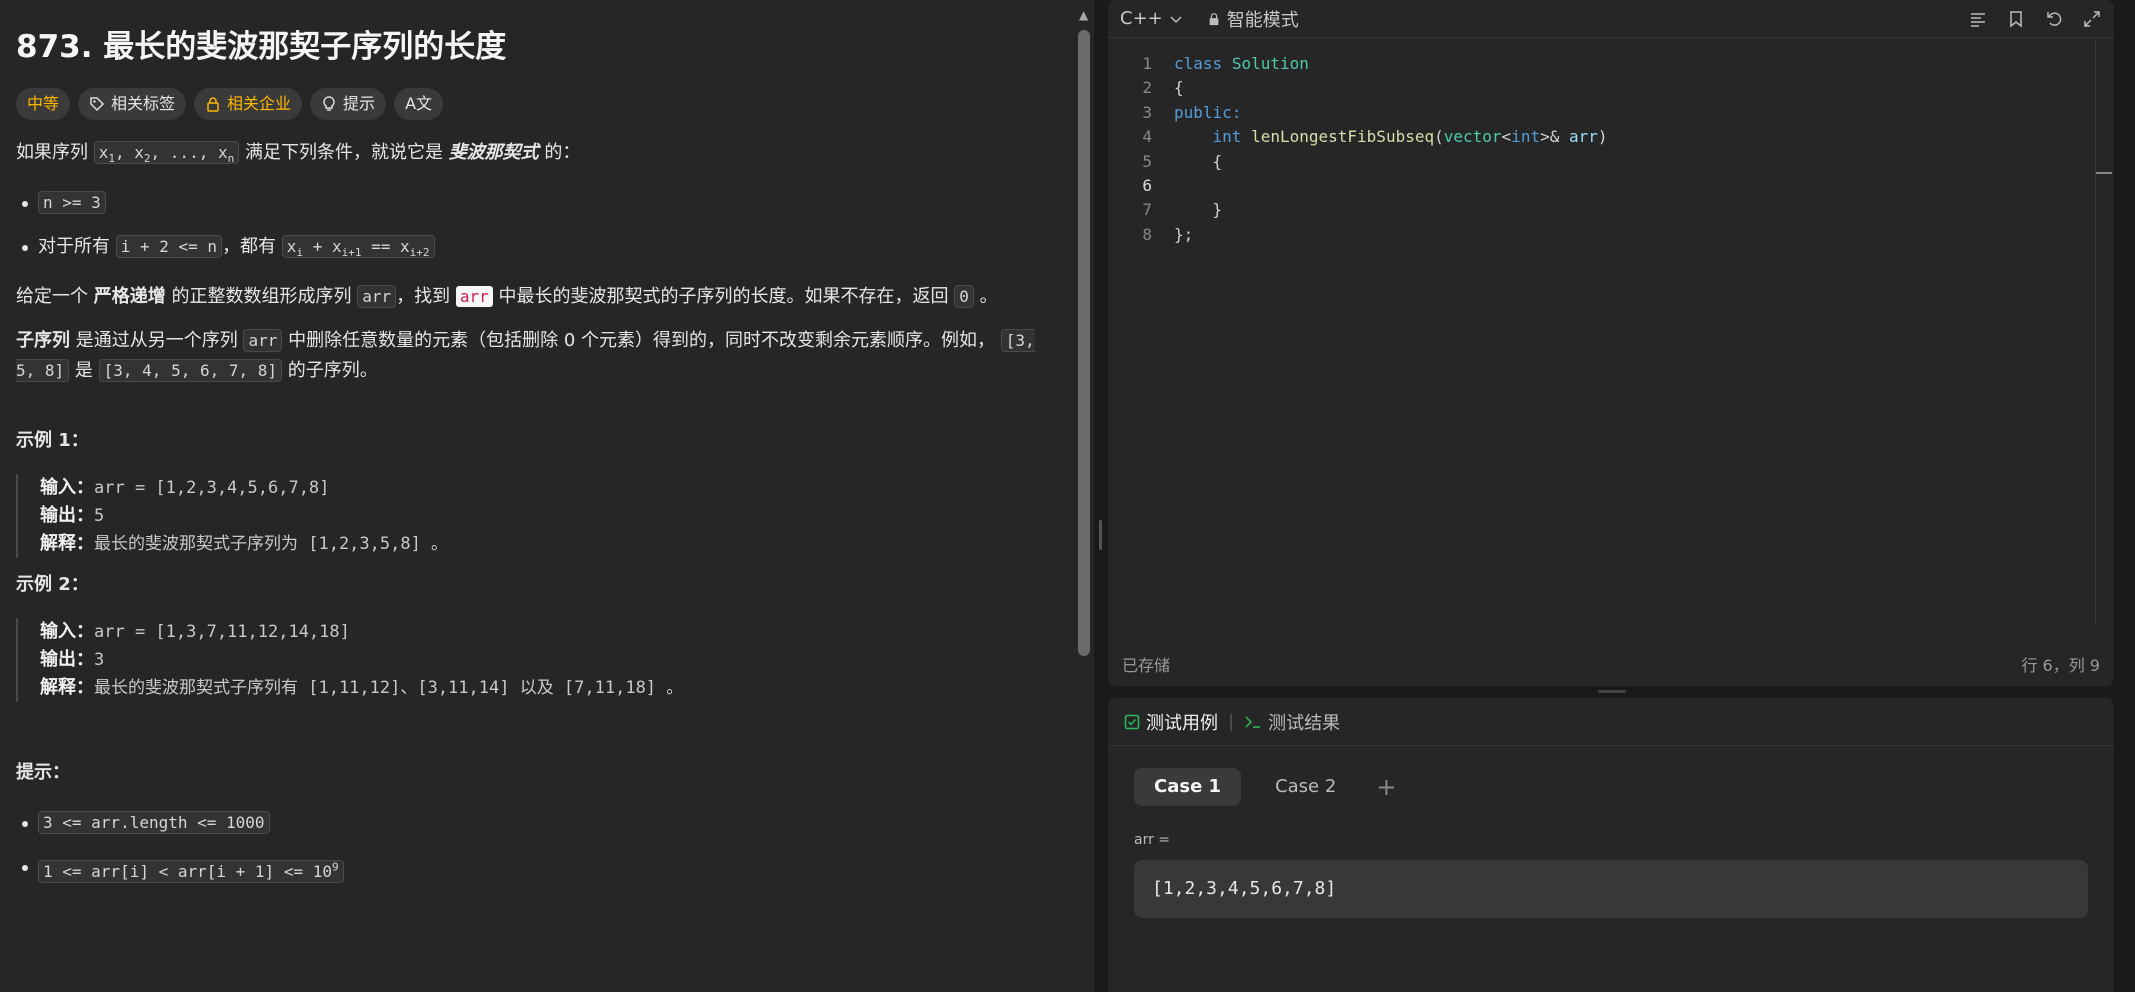  I want to click on editor-toolbar: C++ 智能模式, so click(1611, 19).